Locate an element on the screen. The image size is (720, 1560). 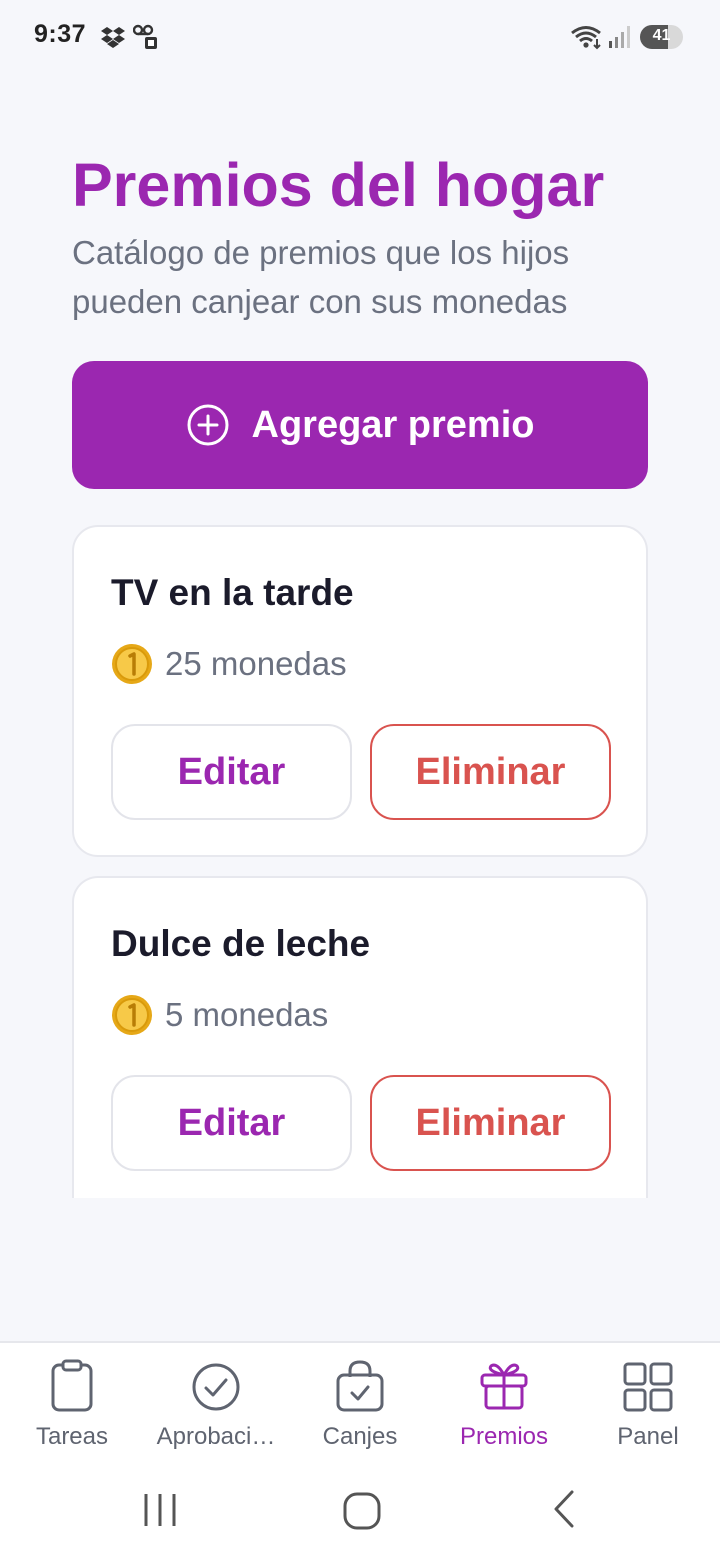
reward-cost: 5 monedas is located at coordinates (219, 1015).